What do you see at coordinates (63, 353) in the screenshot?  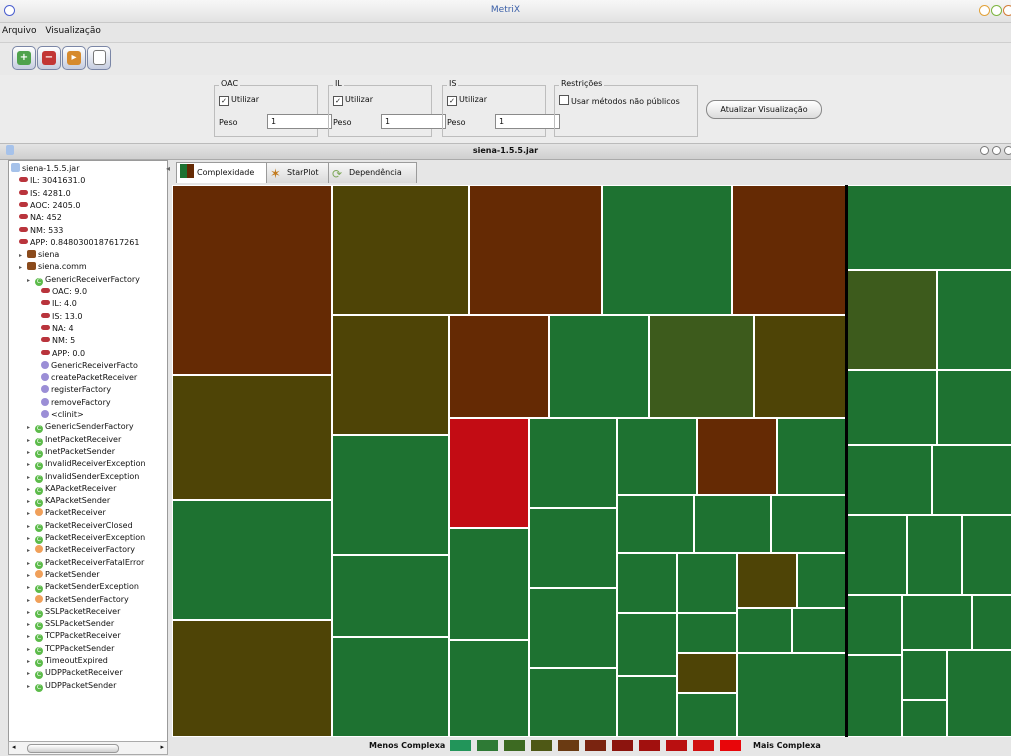 I see `tree-item: APP: 0.0` at bounding box center [63, 353].